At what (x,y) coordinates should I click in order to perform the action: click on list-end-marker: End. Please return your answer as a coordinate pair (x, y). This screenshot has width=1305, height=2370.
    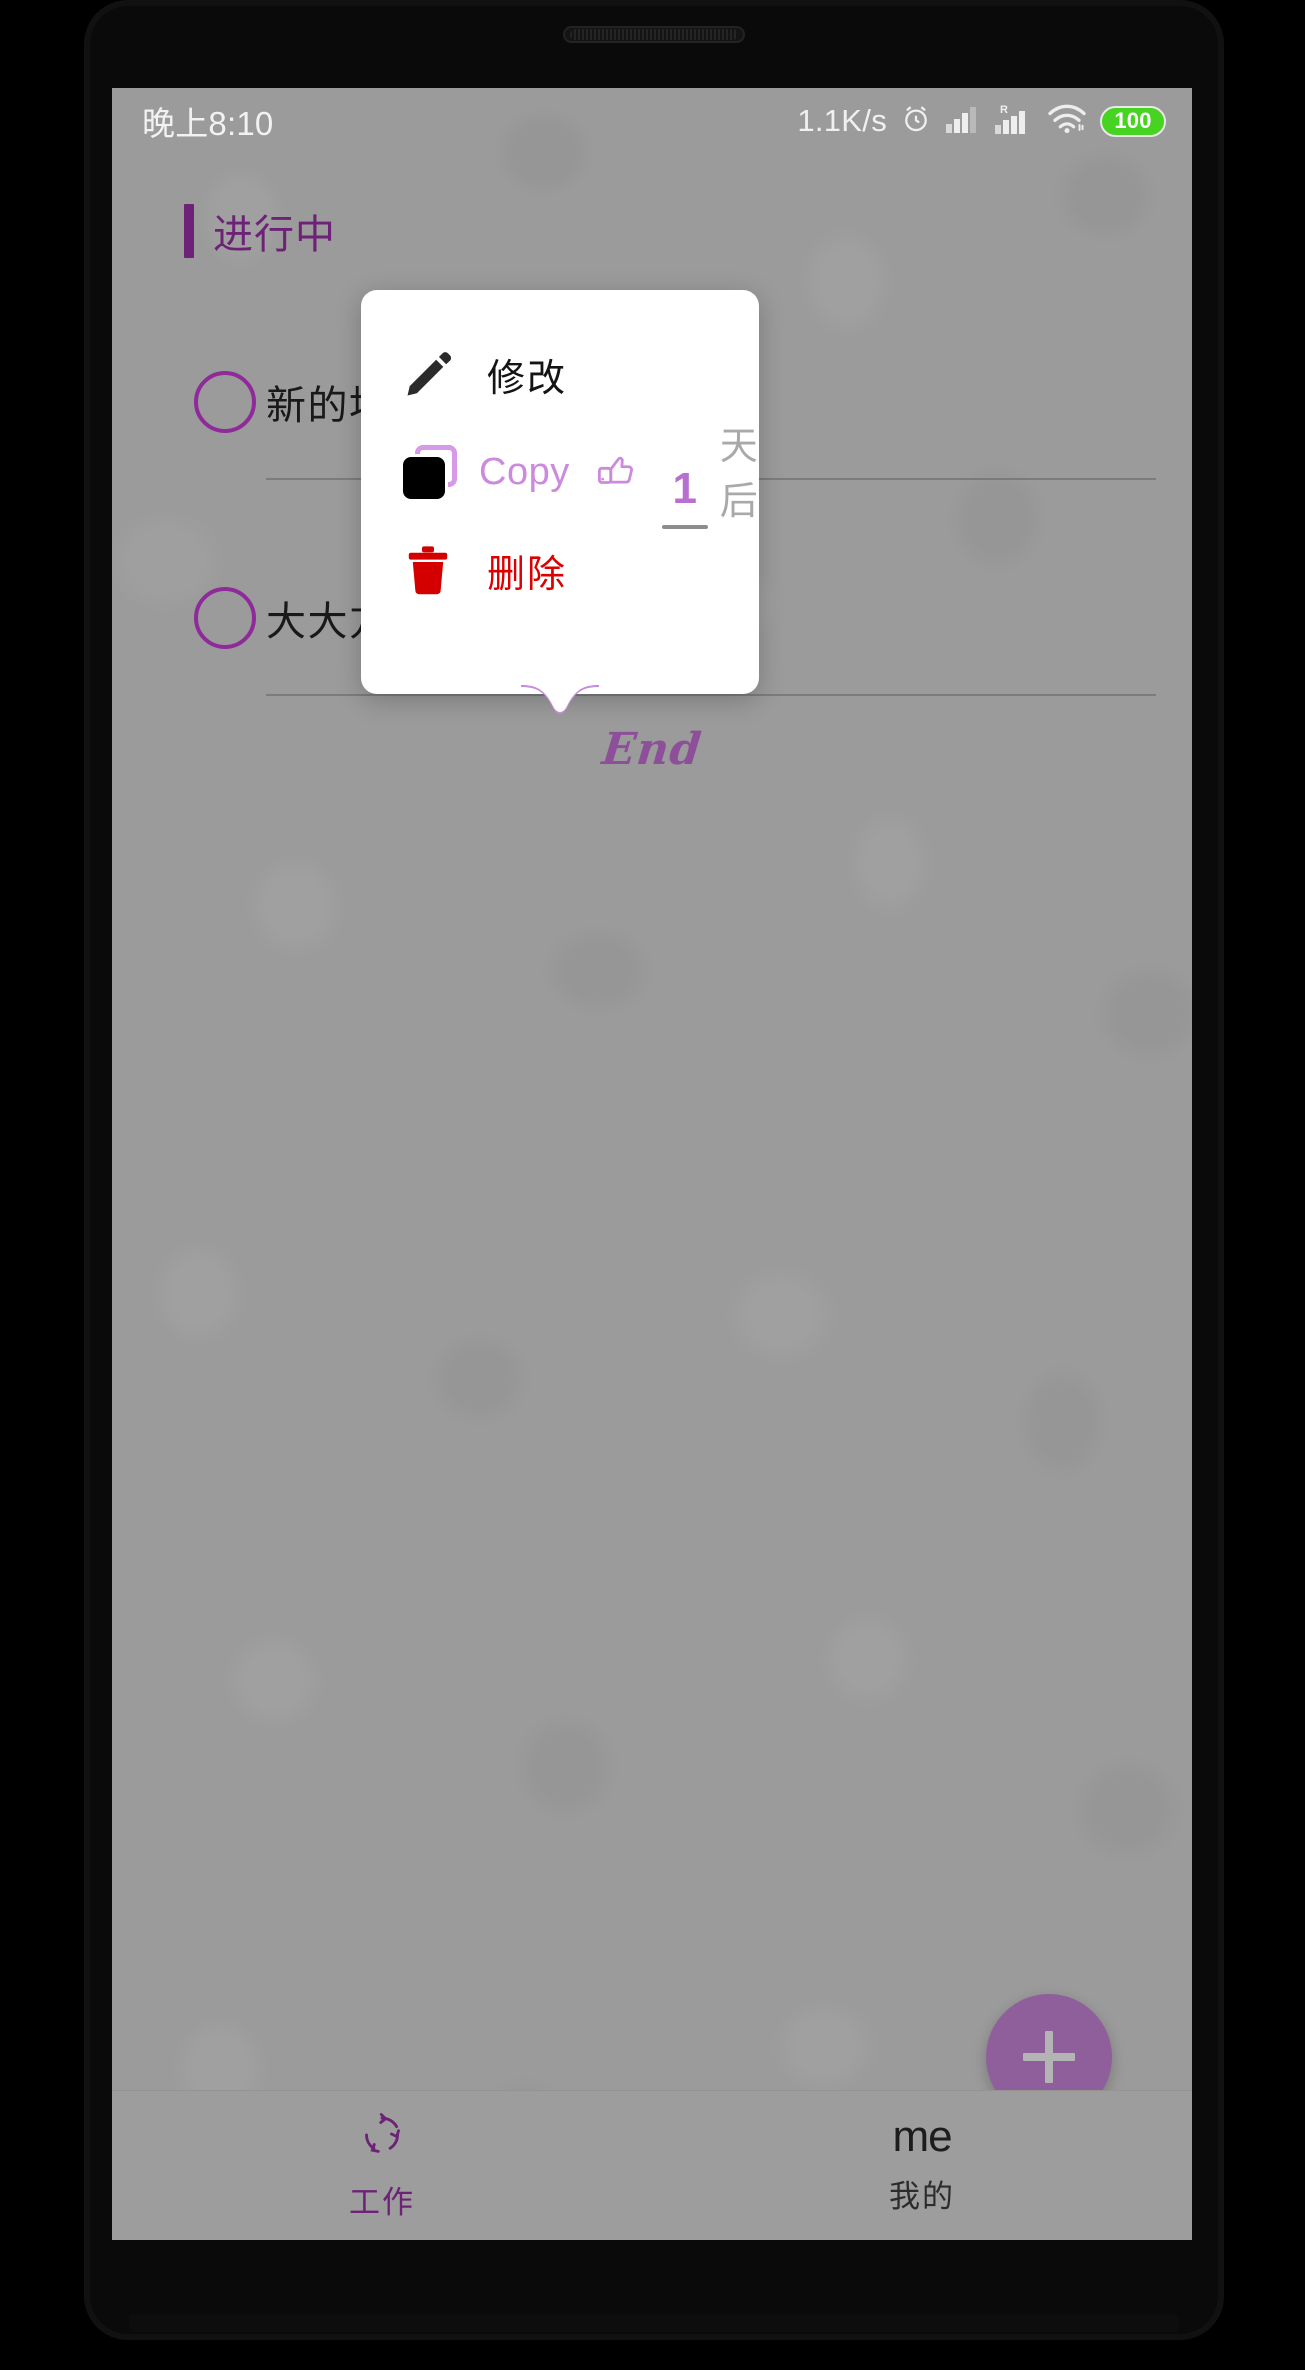
    Looking at the image, I should click on (652, 749).